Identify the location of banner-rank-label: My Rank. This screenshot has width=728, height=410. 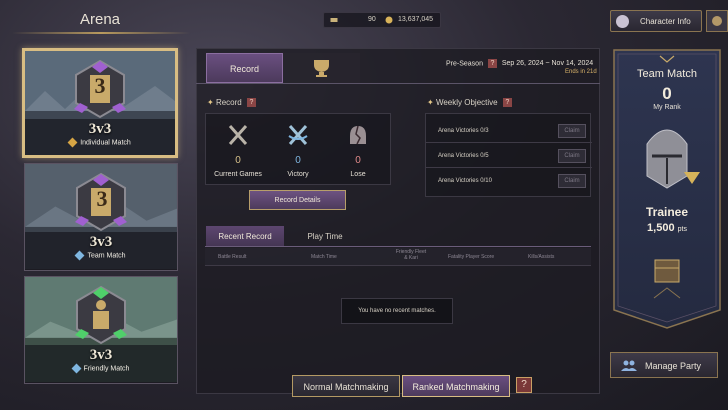
(667, 107).